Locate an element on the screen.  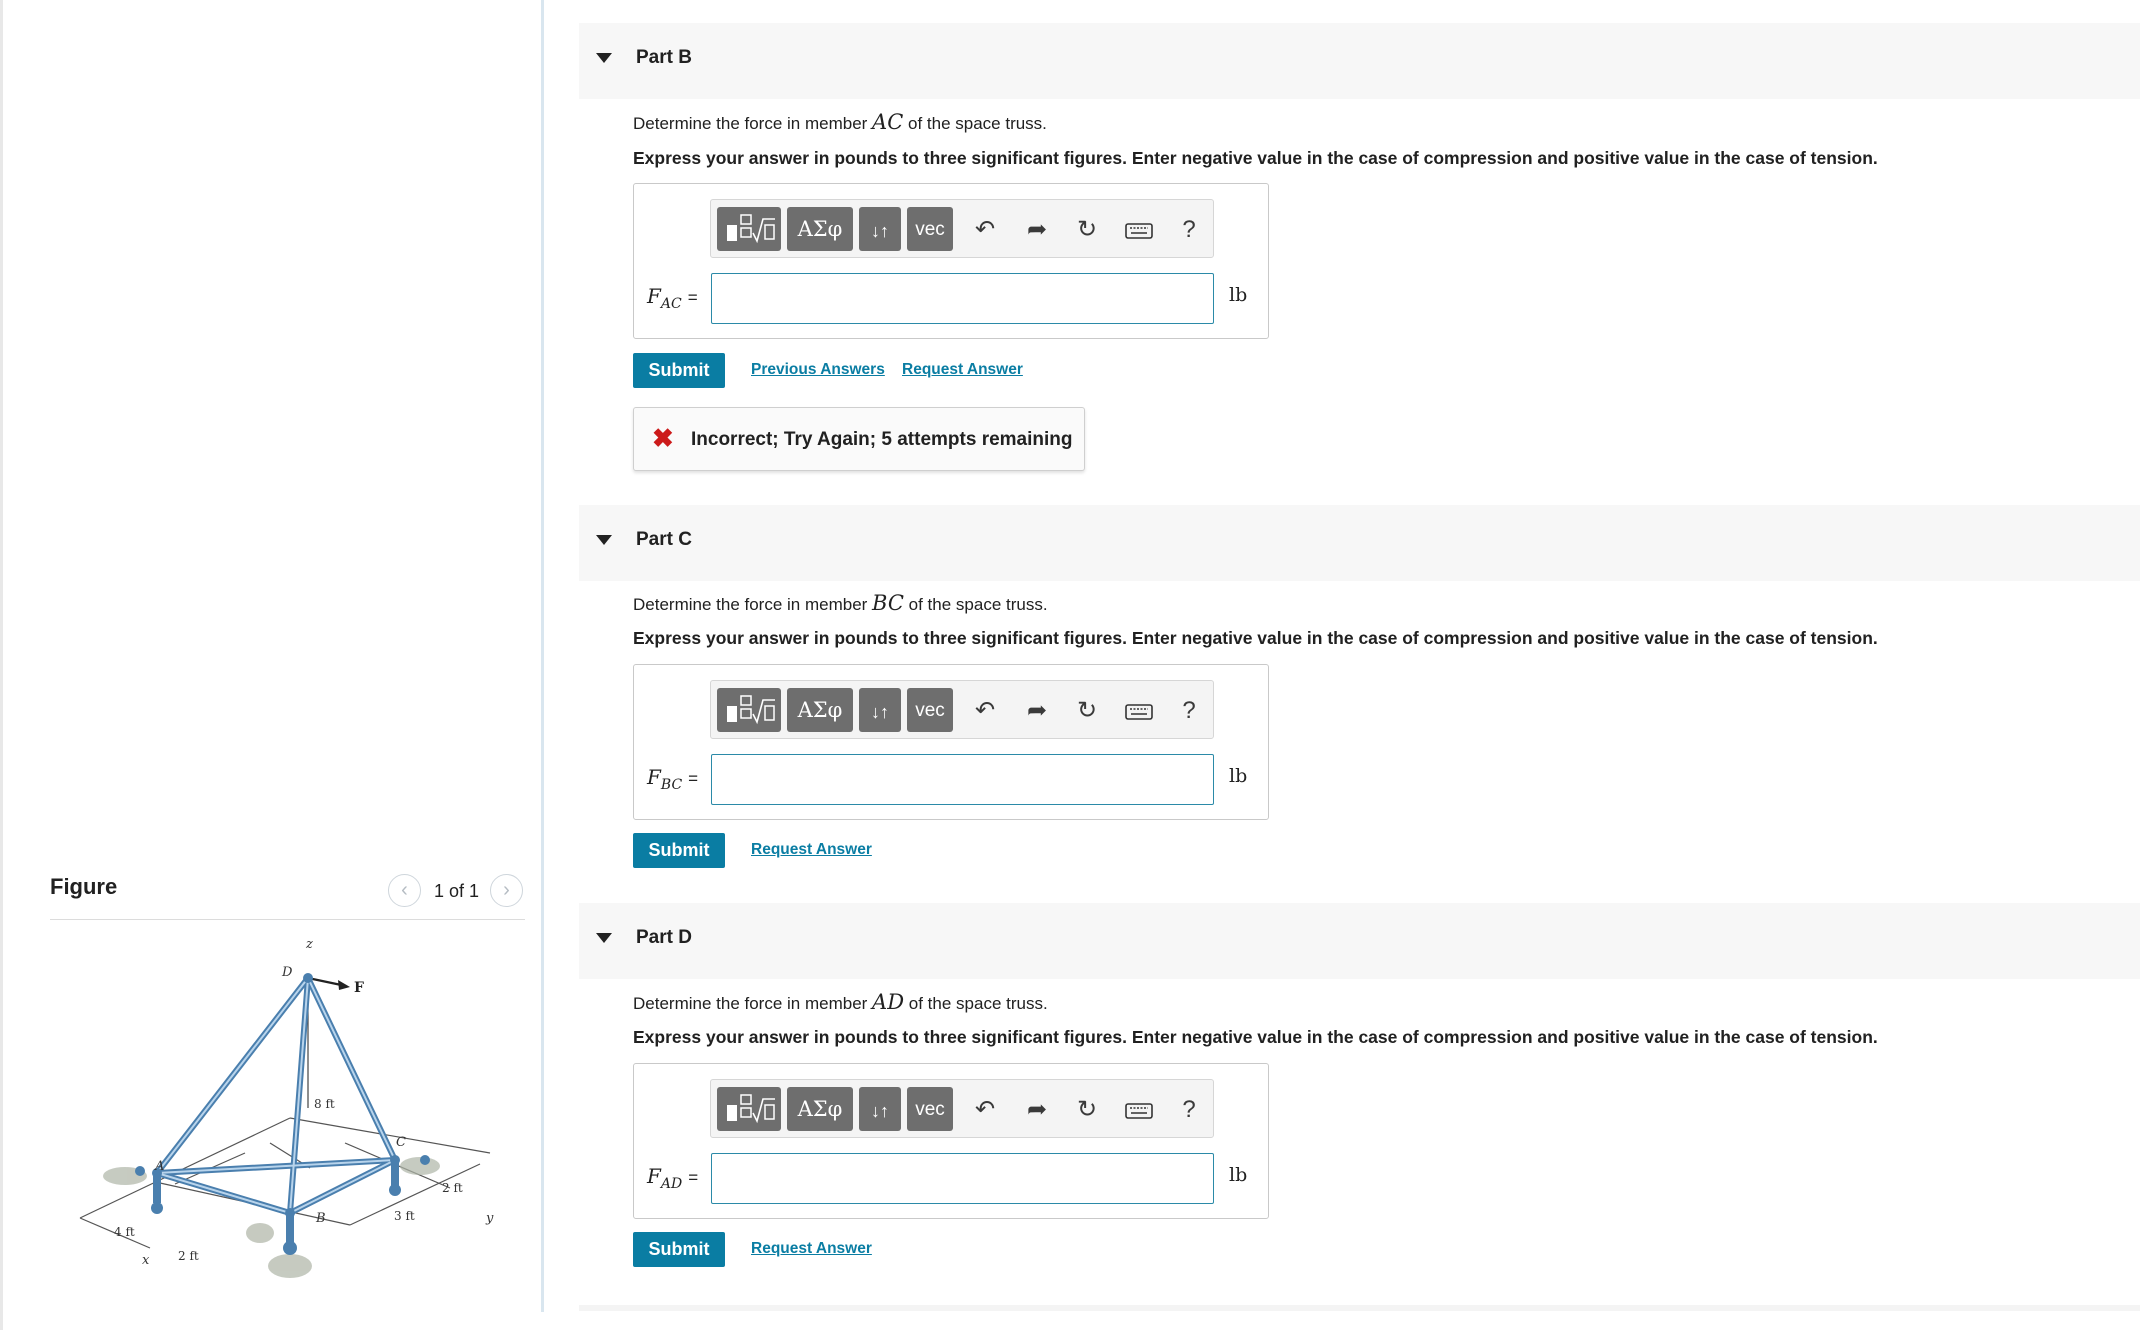
pane-divider is located at coordinates (542, 656).